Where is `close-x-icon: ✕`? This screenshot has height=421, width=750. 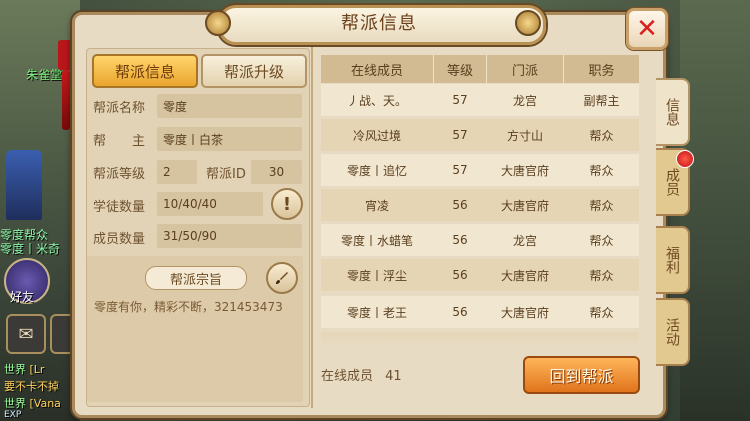
close-x-icon: ✕ is located at coordinates (647, 29).